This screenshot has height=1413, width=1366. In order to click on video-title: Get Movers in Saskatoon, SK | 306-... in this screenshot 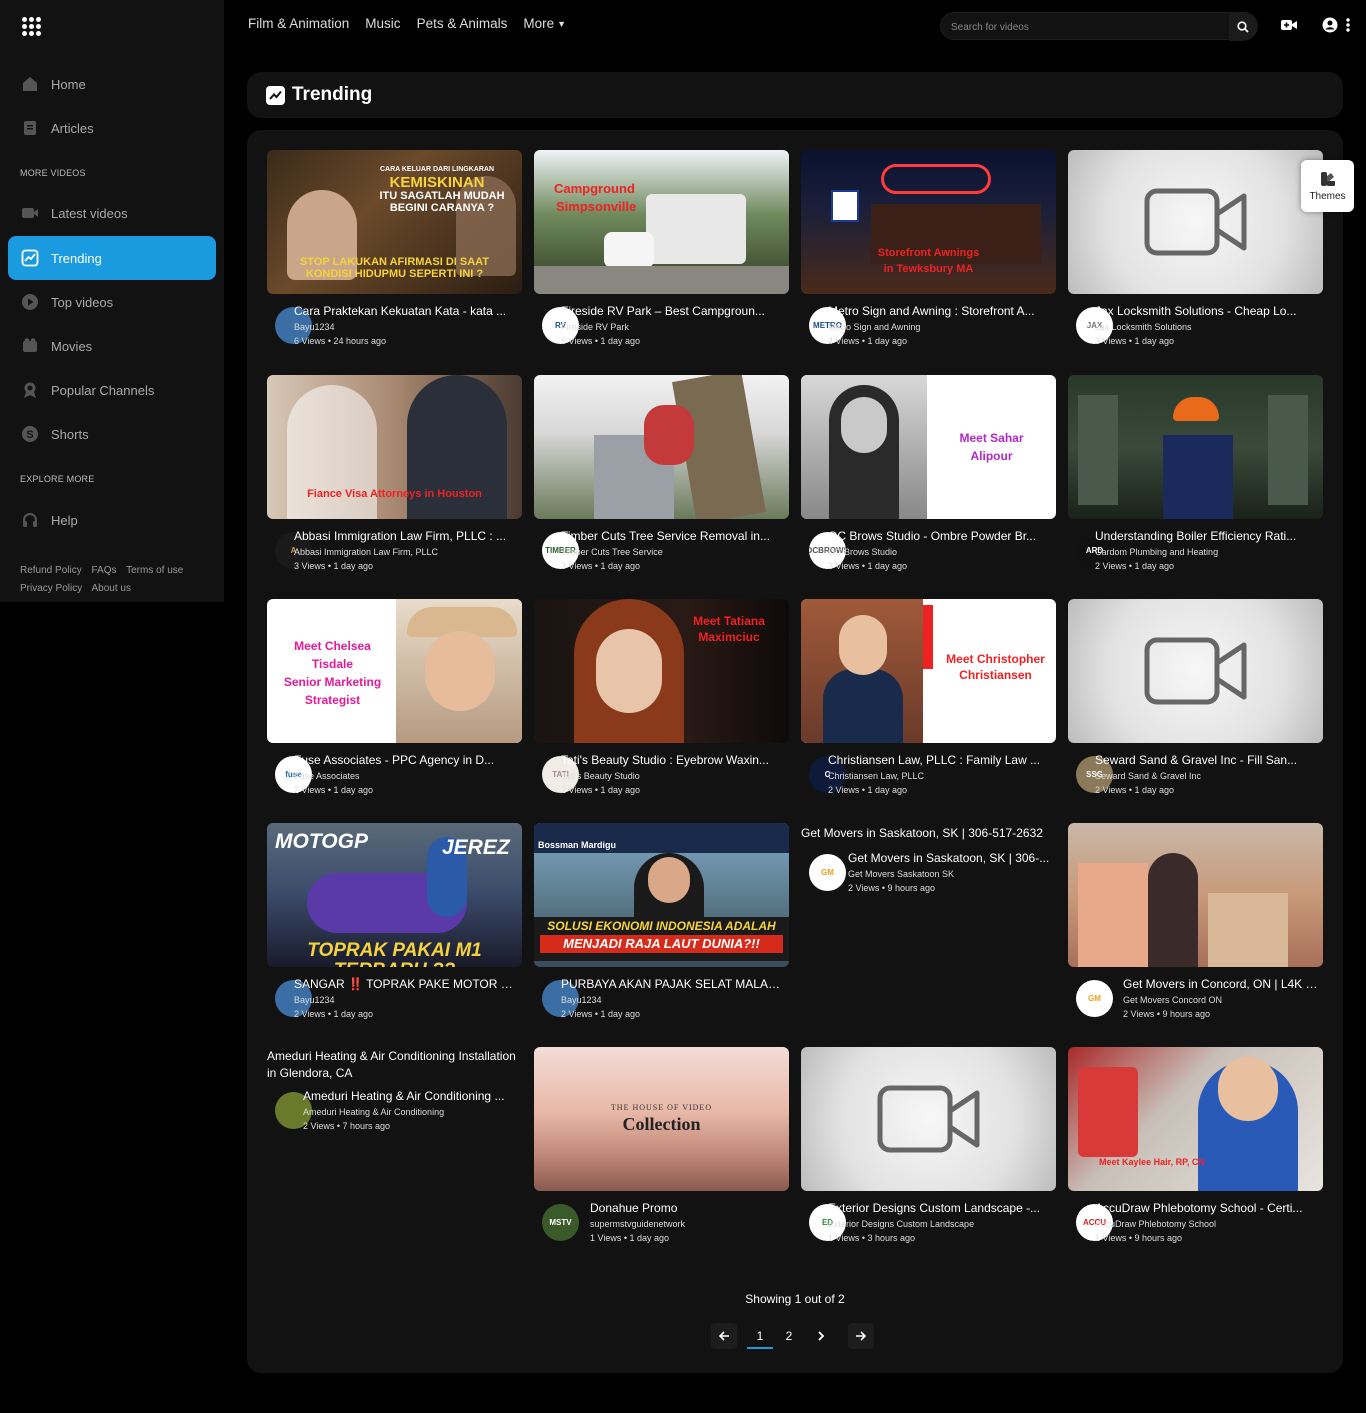, I will do `click(950, 858)`.